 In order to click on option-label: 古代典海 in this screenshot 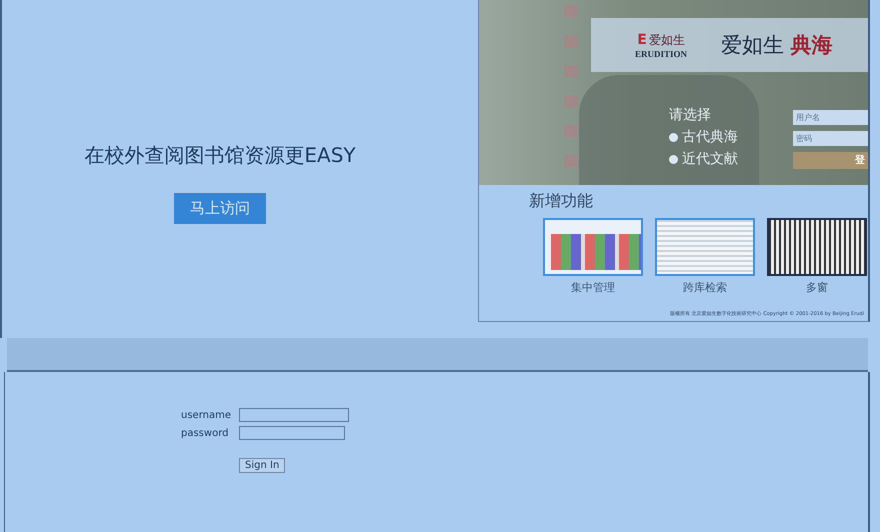, I will do `click(710, 137)`.